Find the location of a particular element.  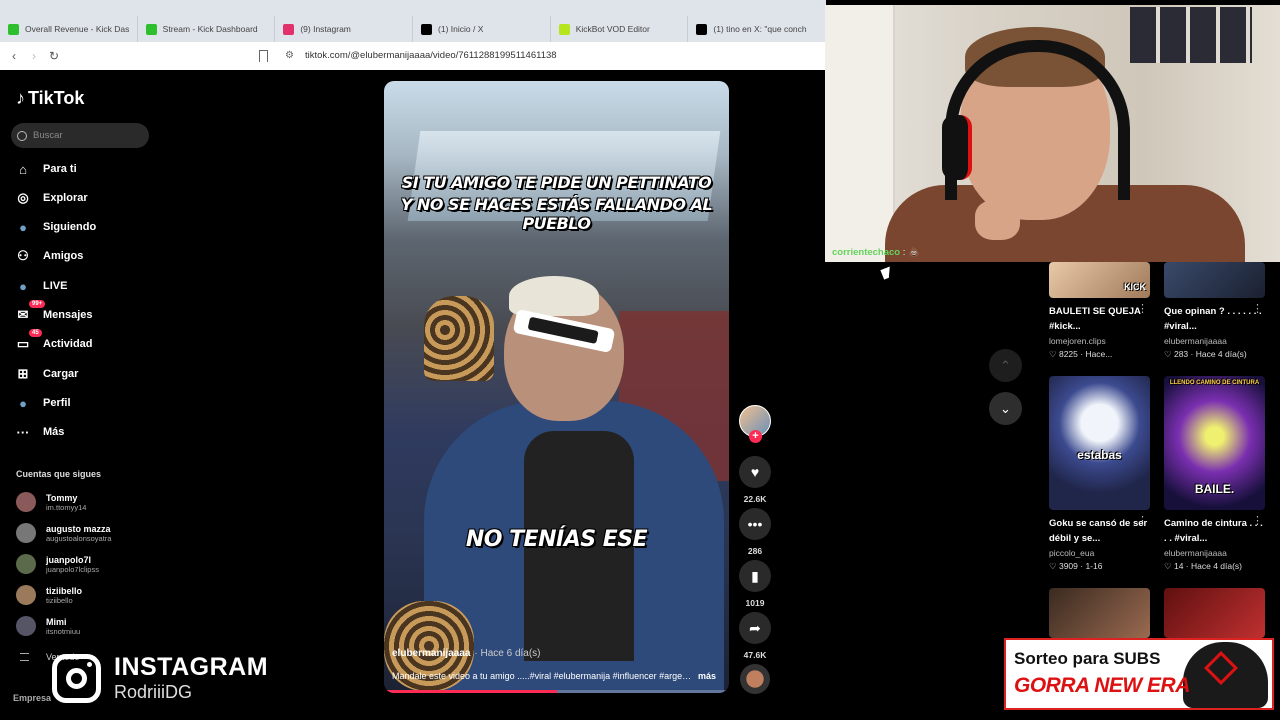

sidebar-item-actividad: ▭ 45 Actividad is located at coordinates (53, 341).